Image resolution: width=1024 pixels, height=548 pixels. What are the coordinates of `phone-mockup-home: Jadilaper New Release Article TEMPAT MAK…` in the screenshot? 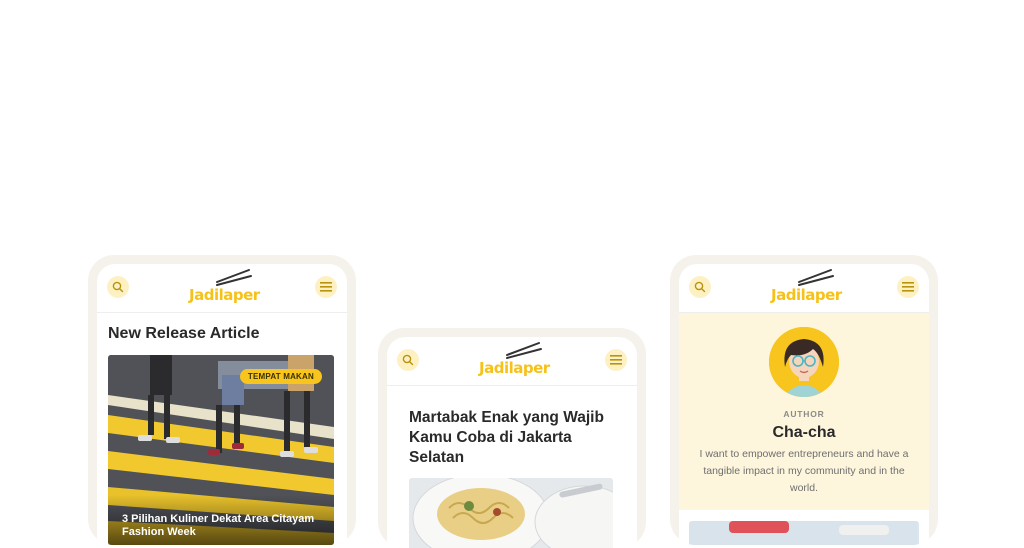 It's located at (222, 400).